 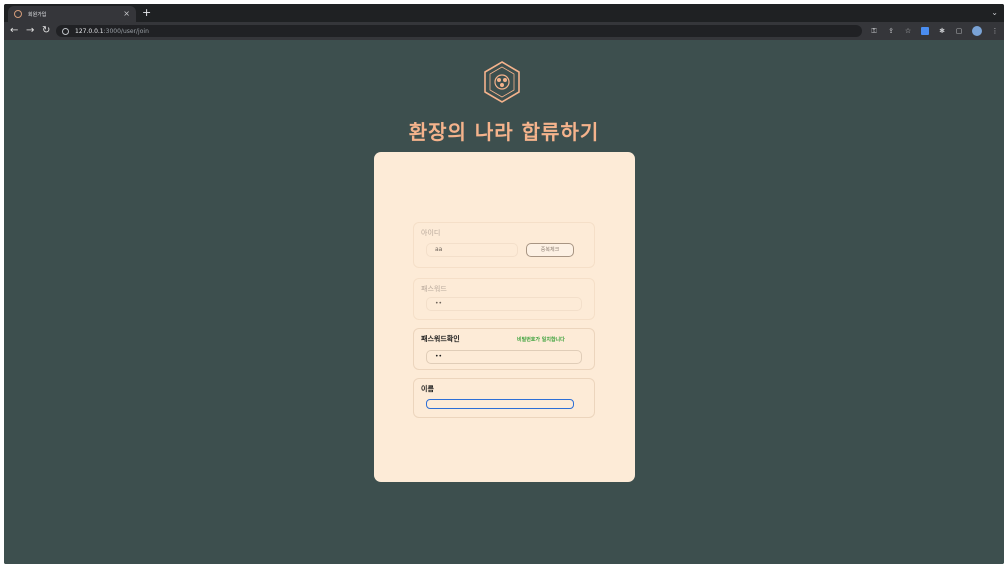 I want to click on back-arrow-icon: ←, so click(x=14, y=31).